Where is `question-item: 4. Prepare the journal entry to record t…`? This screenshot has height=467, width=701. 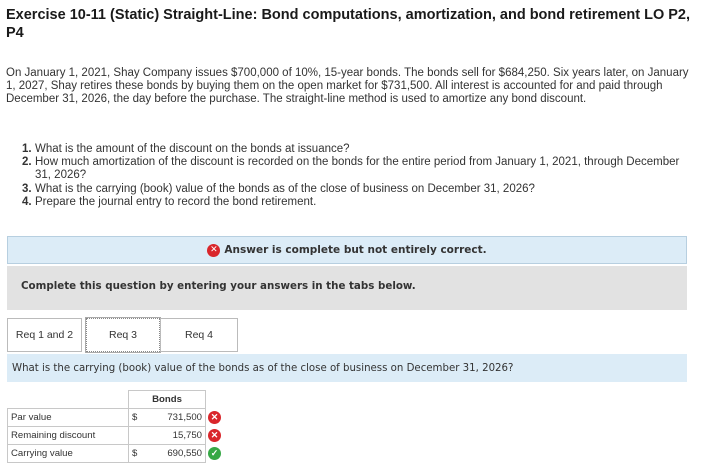 question-item: 4. Prepare the journal entry to record t… is located at coordinates (358, 202).